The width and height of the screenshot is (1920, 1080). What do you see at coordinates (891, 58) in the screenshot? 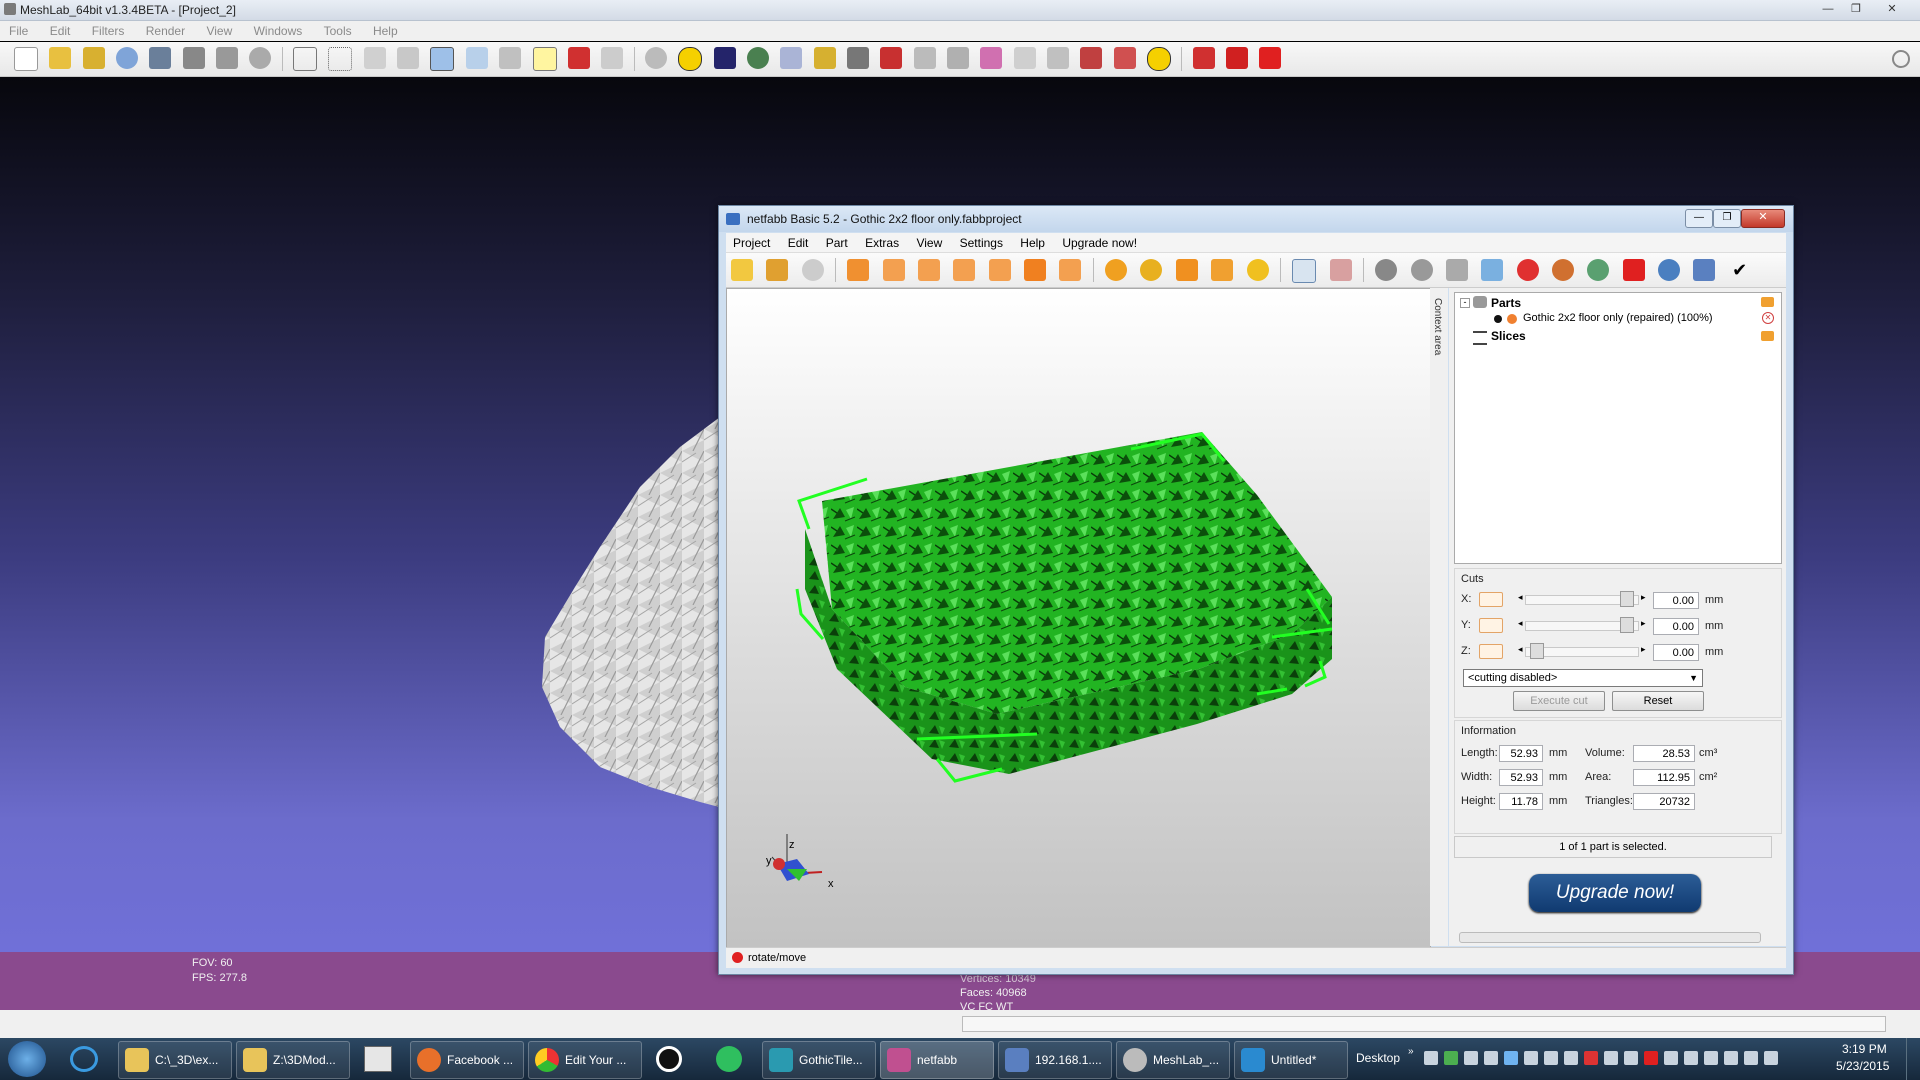
I see `pick-points-icon` at bounding box center [891, 58].